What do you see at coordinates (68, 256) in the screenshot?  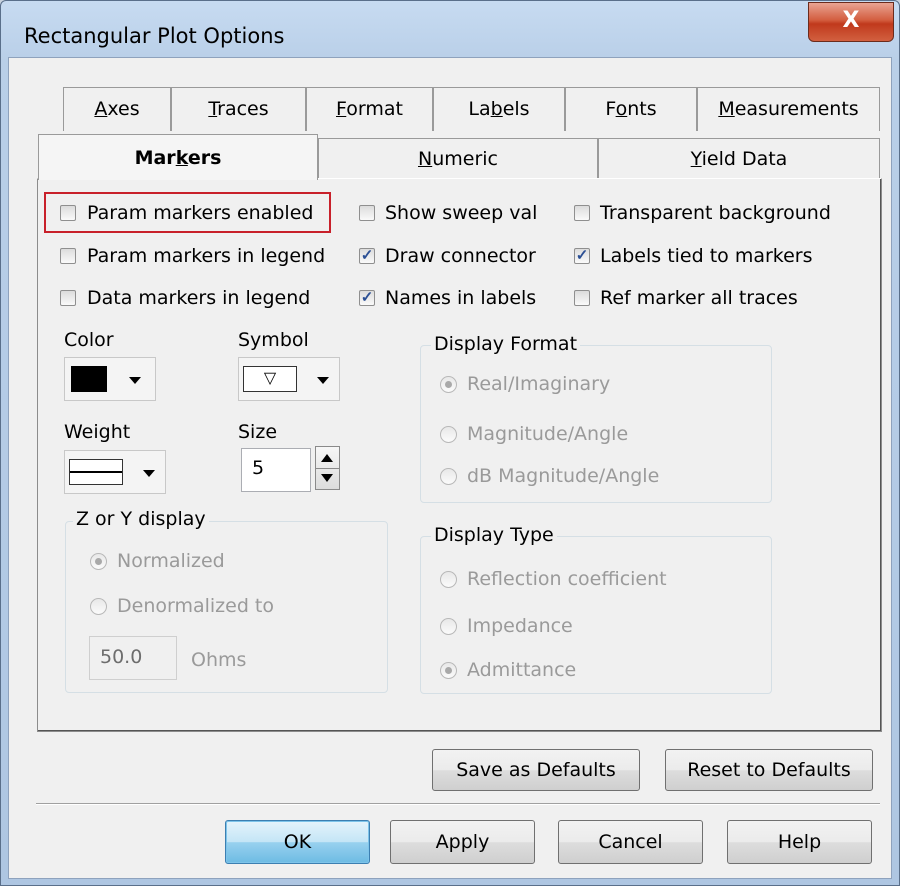 I see `param-markers-in-legend-checkbox` at bounding box center [68, 256].